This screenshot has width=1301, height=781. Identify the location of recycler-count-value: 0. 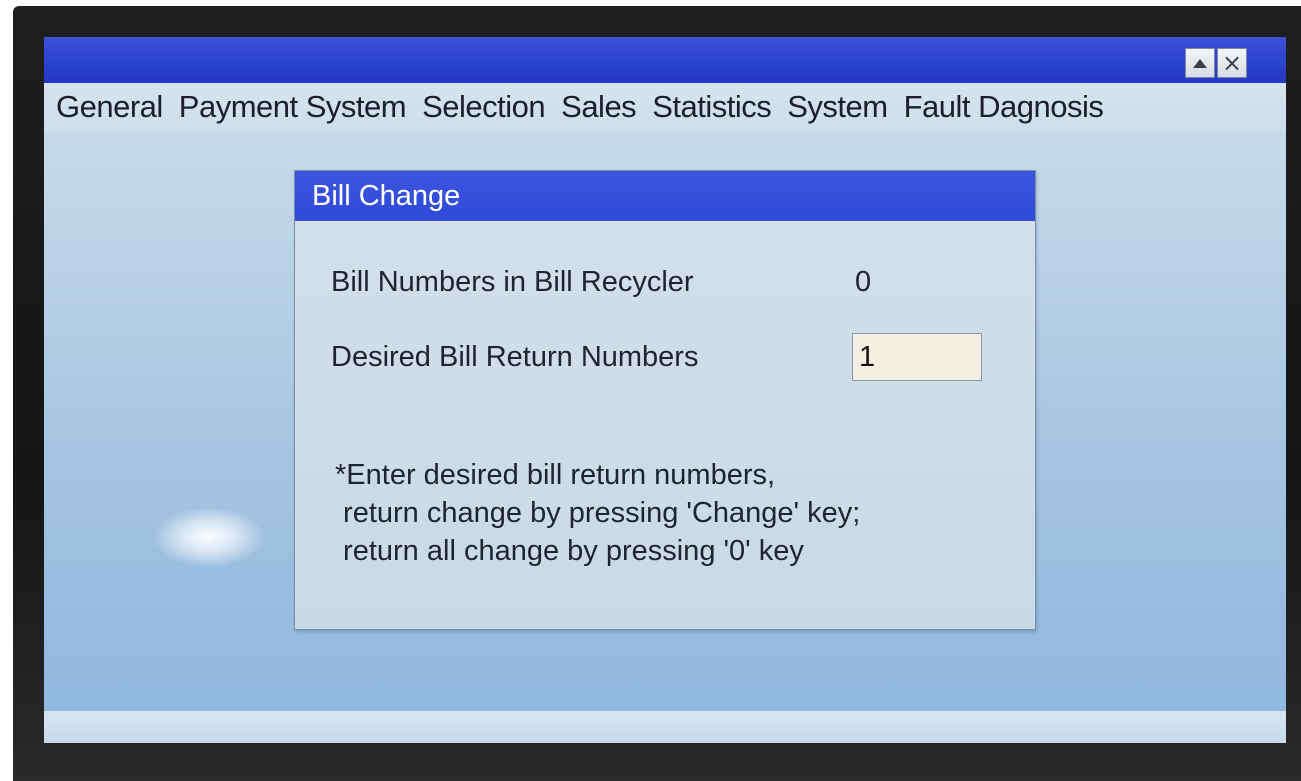
(863, 282).